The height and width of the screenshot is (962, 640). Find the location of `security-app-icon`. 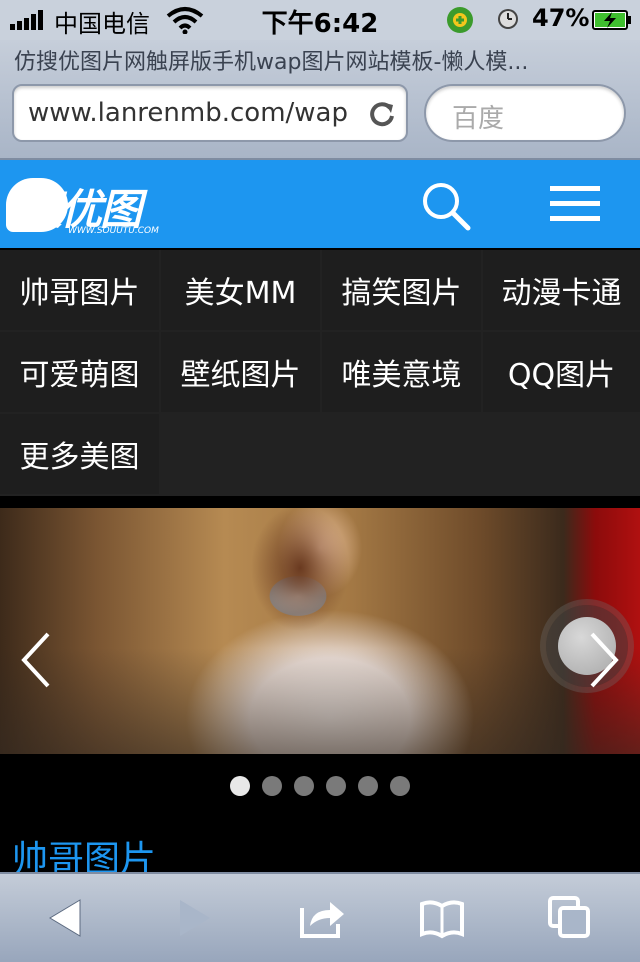

security-app-icon is located at coordinates (460, 20).